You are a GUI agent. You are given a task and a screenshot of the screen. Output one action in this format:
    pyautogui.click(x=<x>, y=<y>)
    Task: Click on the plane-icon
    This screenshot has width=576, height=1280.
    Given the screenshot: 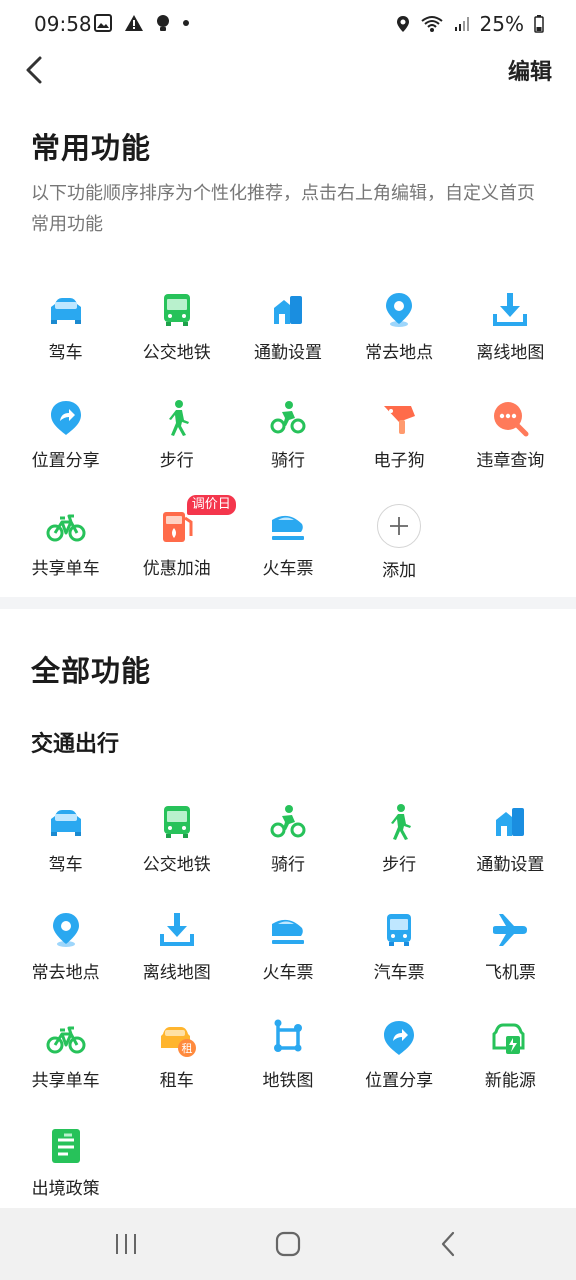 What is the action you would take?
    pyautogui.click(x=510, y=930)
    